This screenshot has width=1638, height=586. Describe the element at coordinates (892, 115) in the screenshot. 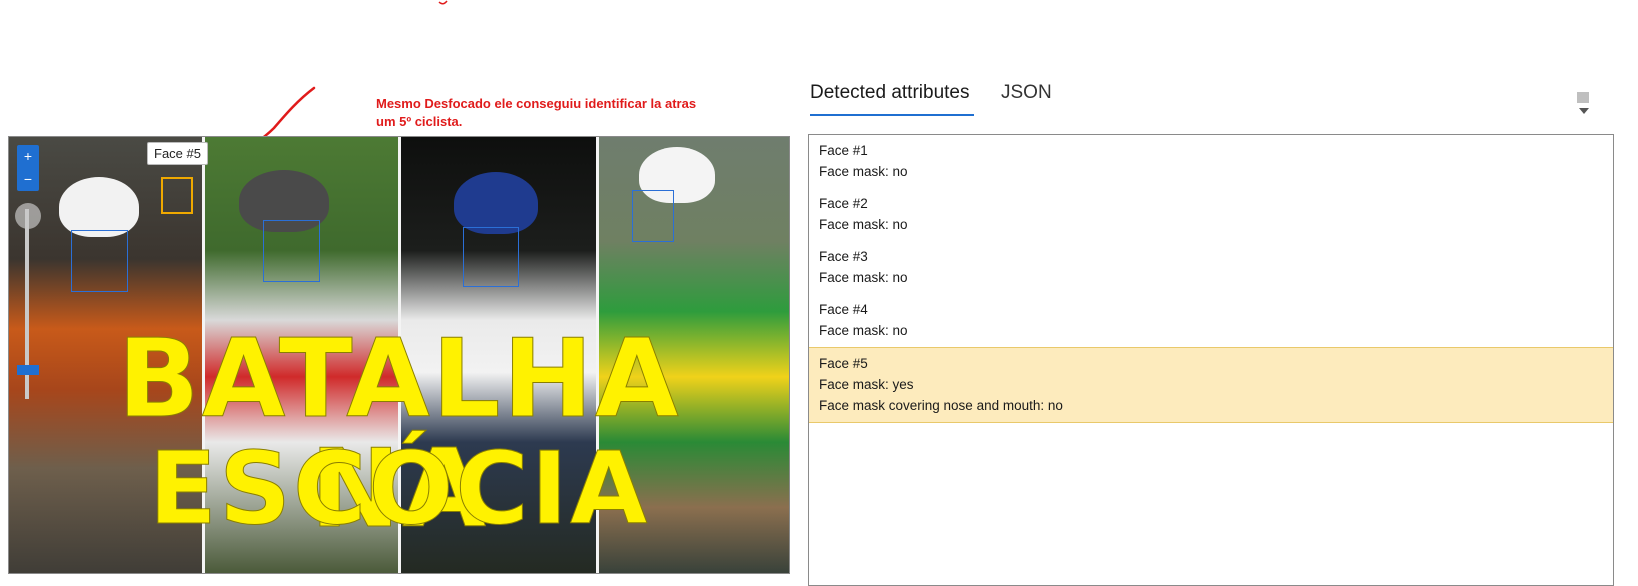

I see `active-tab-indicator` at that location.